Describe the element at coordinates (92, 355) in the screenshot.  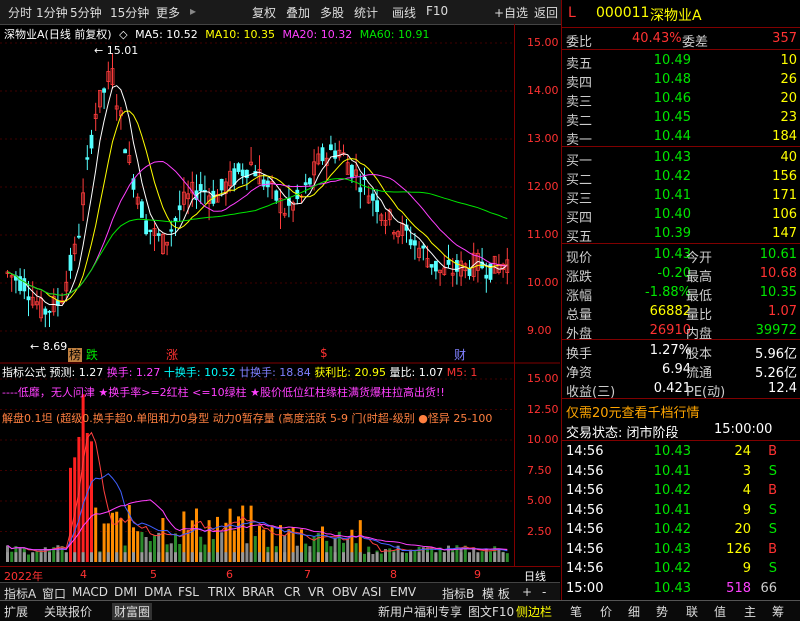
I see `marker-down: 跌` at that location.